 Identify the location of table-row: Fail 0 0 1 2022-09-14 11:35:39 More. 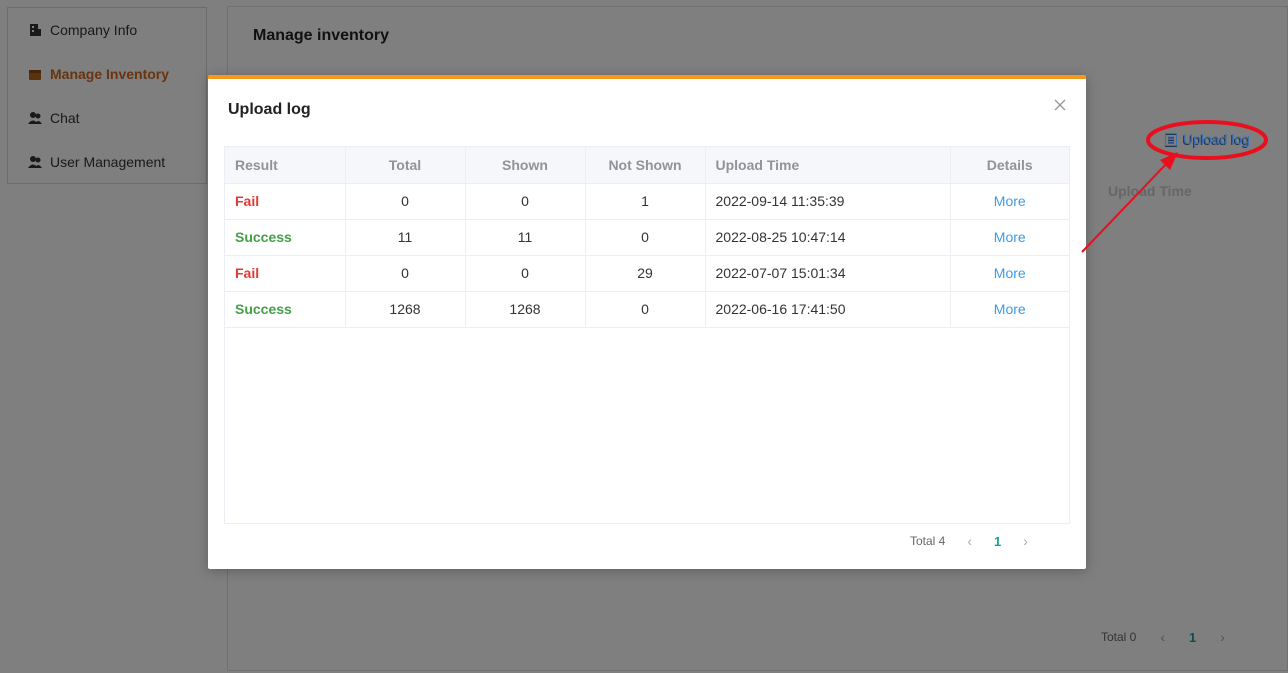
(647, 201).